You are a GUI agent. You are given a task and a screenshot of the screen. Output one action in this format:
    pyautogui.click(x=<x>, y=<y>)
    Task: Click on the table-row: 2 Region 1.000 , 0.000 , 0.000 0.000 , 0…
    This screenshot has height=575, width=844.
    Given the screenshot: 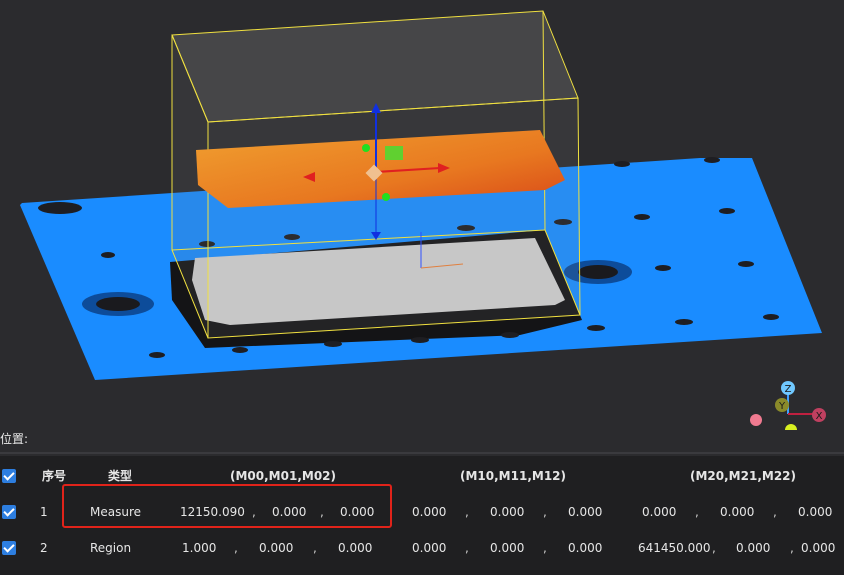 What is the action you would take?
    pyautogui.click(x=422, y=548)
    